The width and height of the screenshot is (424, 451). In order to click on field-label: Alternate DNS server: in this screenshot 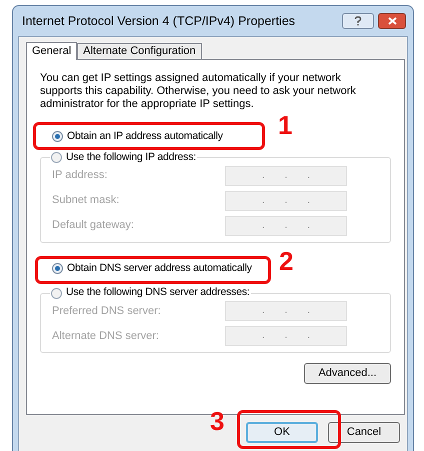, I will do `click(105, 336)`.